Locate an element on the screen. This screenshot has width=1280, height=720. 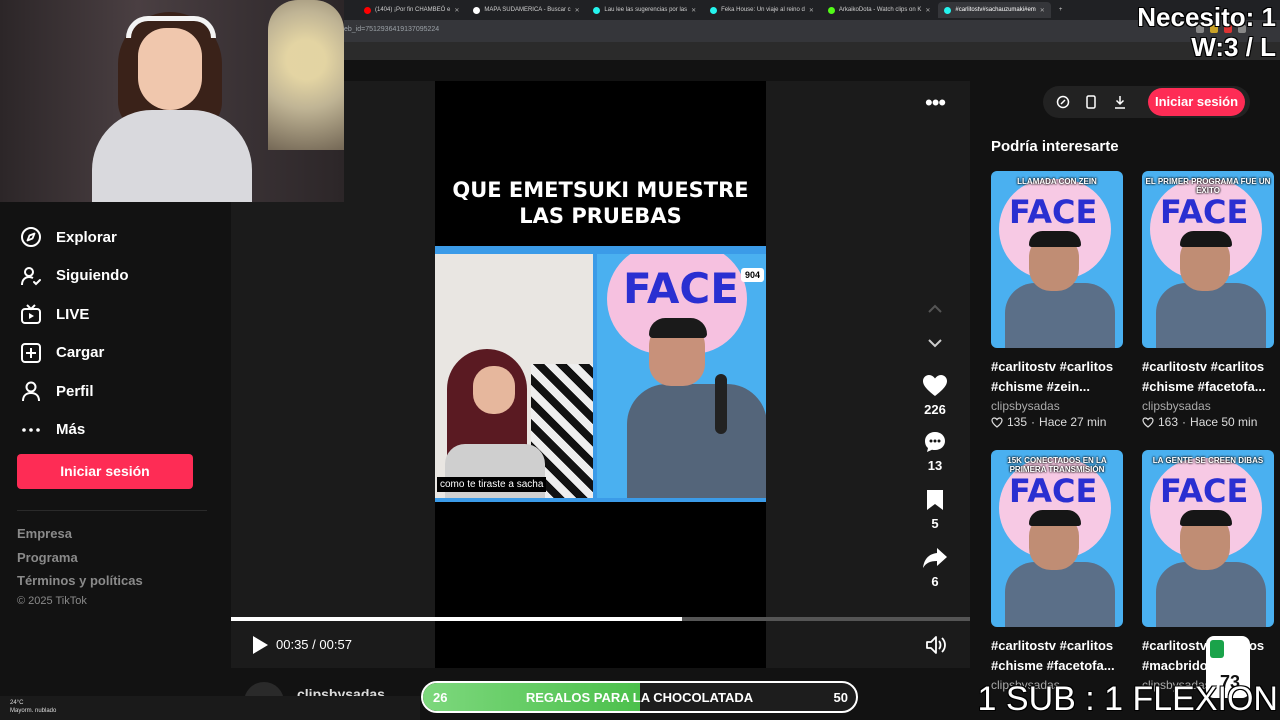
weather-desc: Mayorm. nublado is located at coordinates (33, 711).